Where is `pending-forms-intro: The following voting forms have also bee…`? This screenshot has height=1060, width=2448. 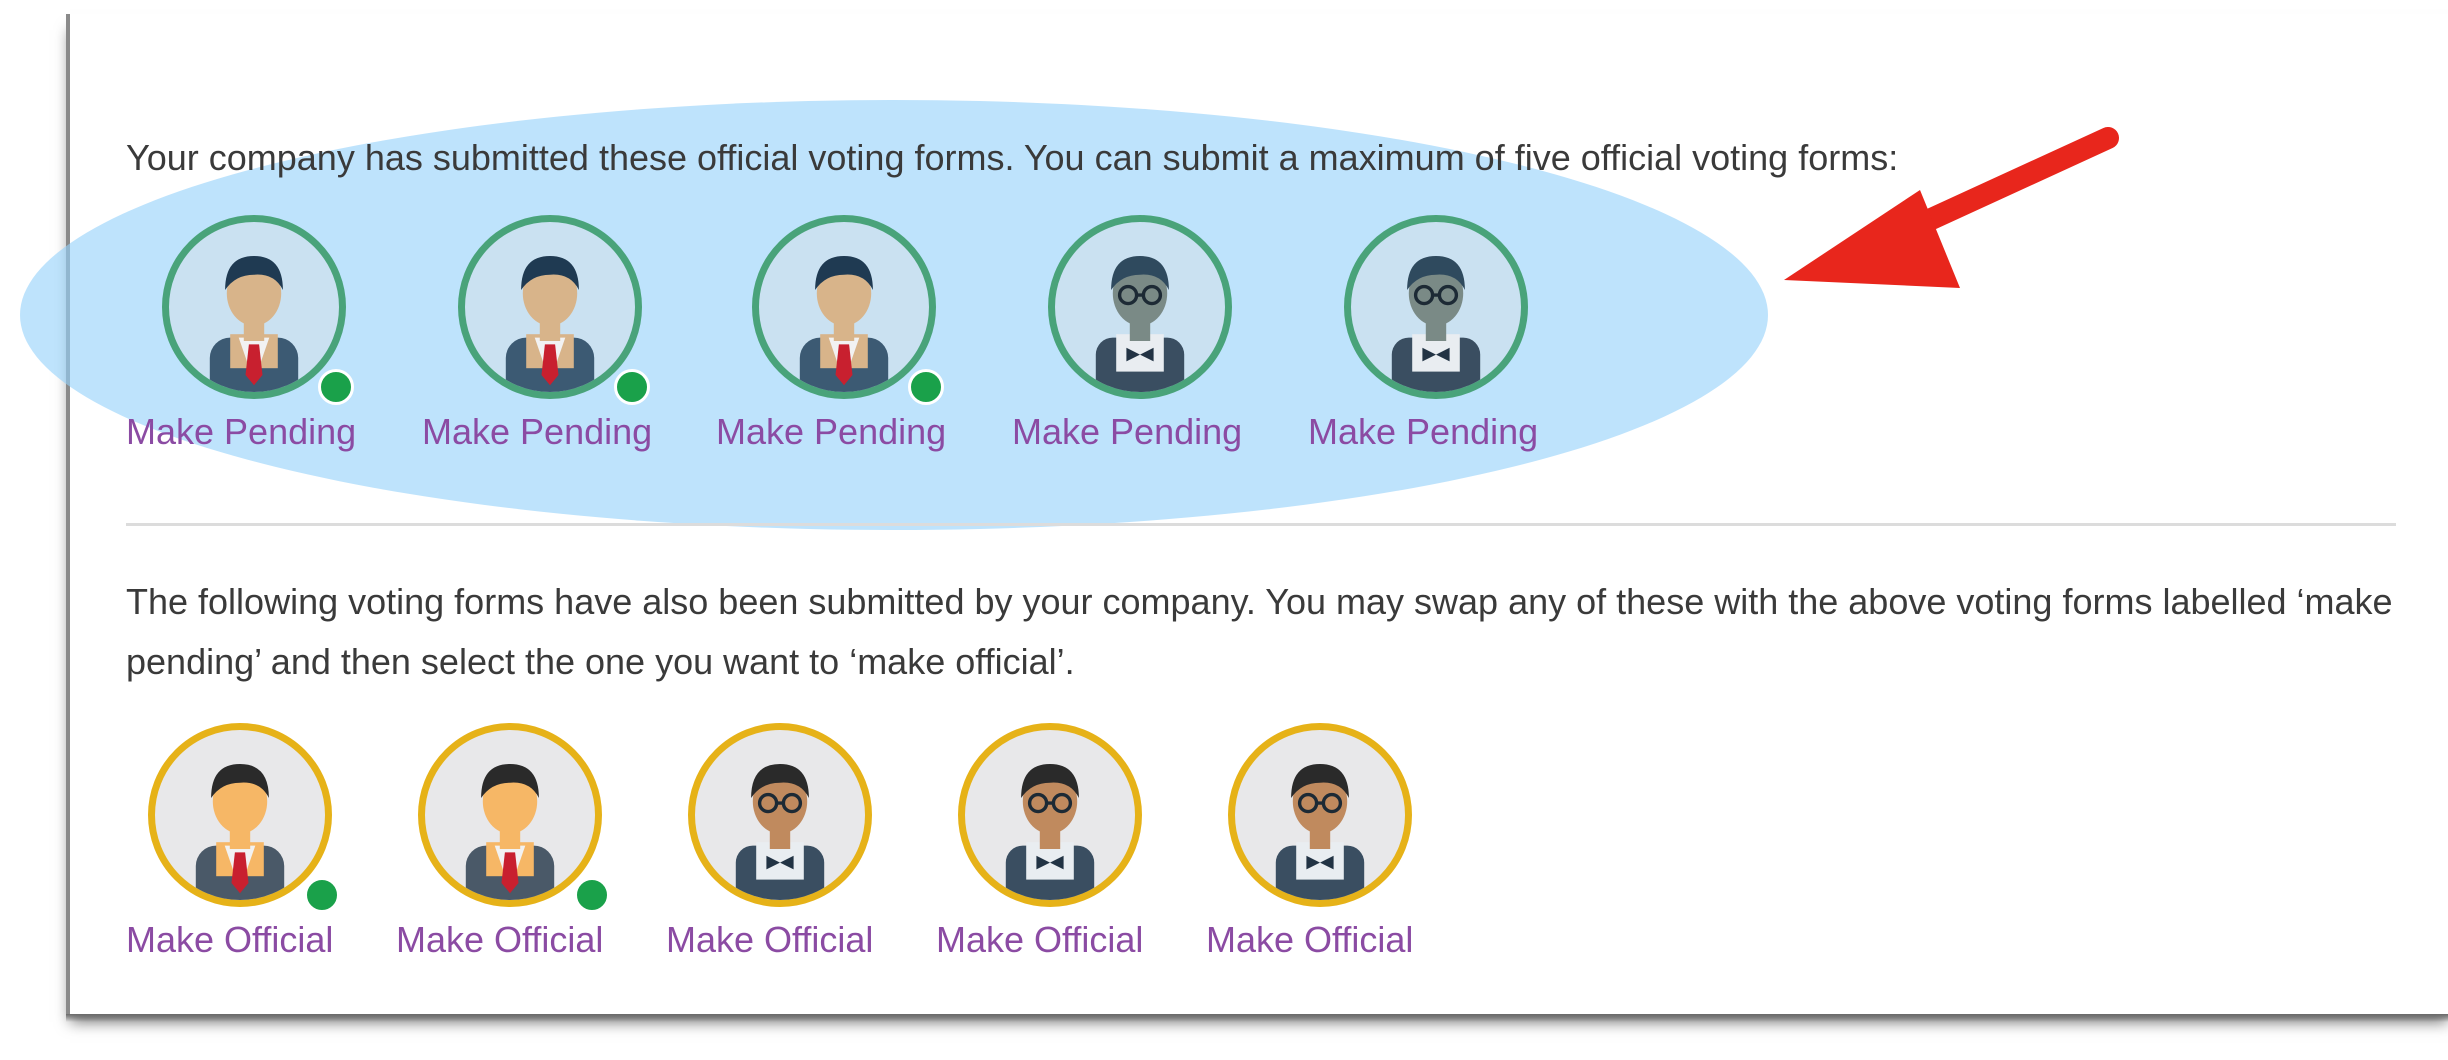 pending-forms-intro: The following voting forms have also bee… is located at coordinates (1259, 631).